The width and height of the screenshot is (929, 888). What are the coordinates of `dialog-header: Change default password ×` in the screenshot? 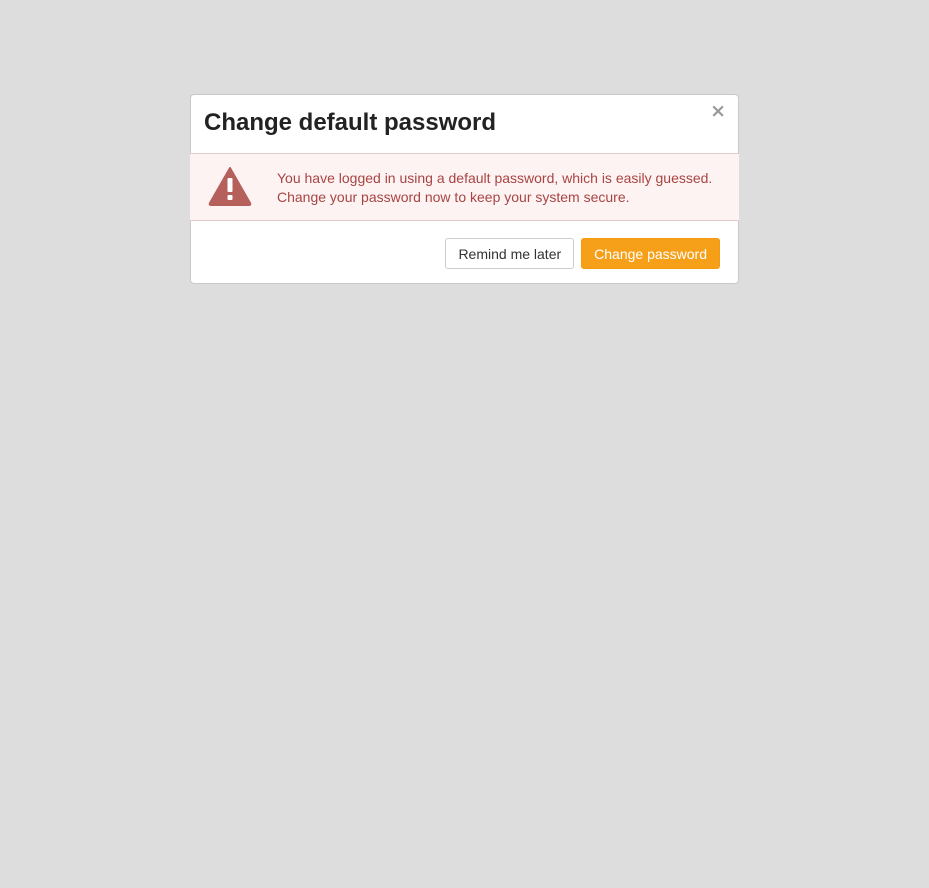 It's located at (464, 124).